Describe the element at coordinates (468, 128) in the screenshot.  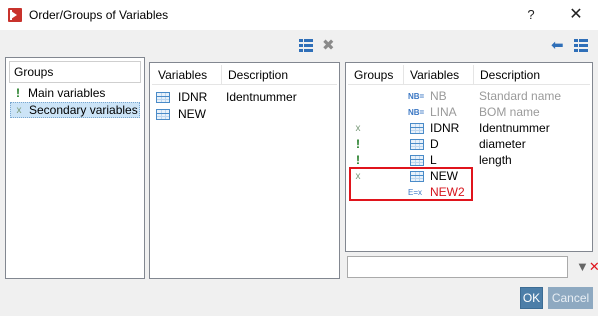
I see `table-row: x IDNR Identnummer` at that location.